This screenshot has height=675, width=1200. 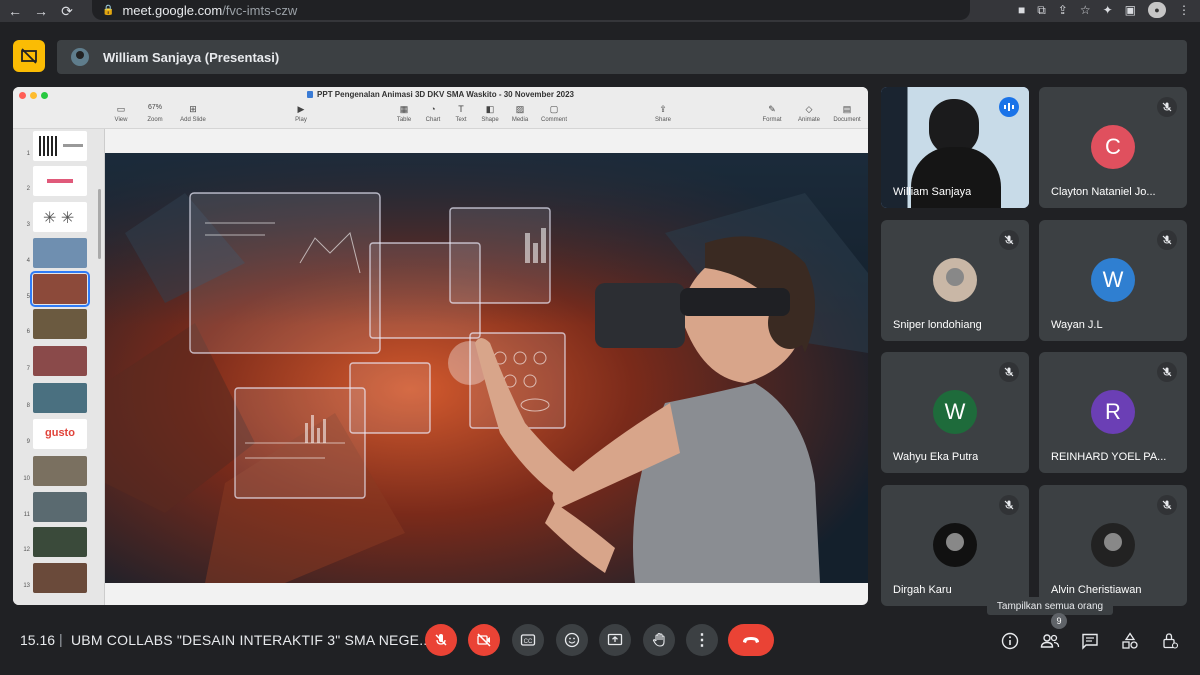 What do you see at coordinates (26, 550) in the screenshot?
I see `slide-number: 12` at bounding box center [26, 550].